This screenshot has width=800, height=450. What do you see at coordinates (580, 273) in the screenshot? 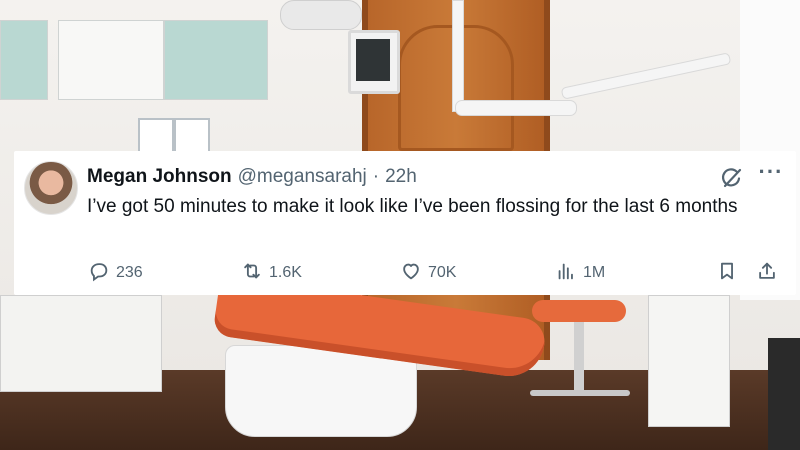
I see `views-button: 1M` at bounding box center [580, 273].